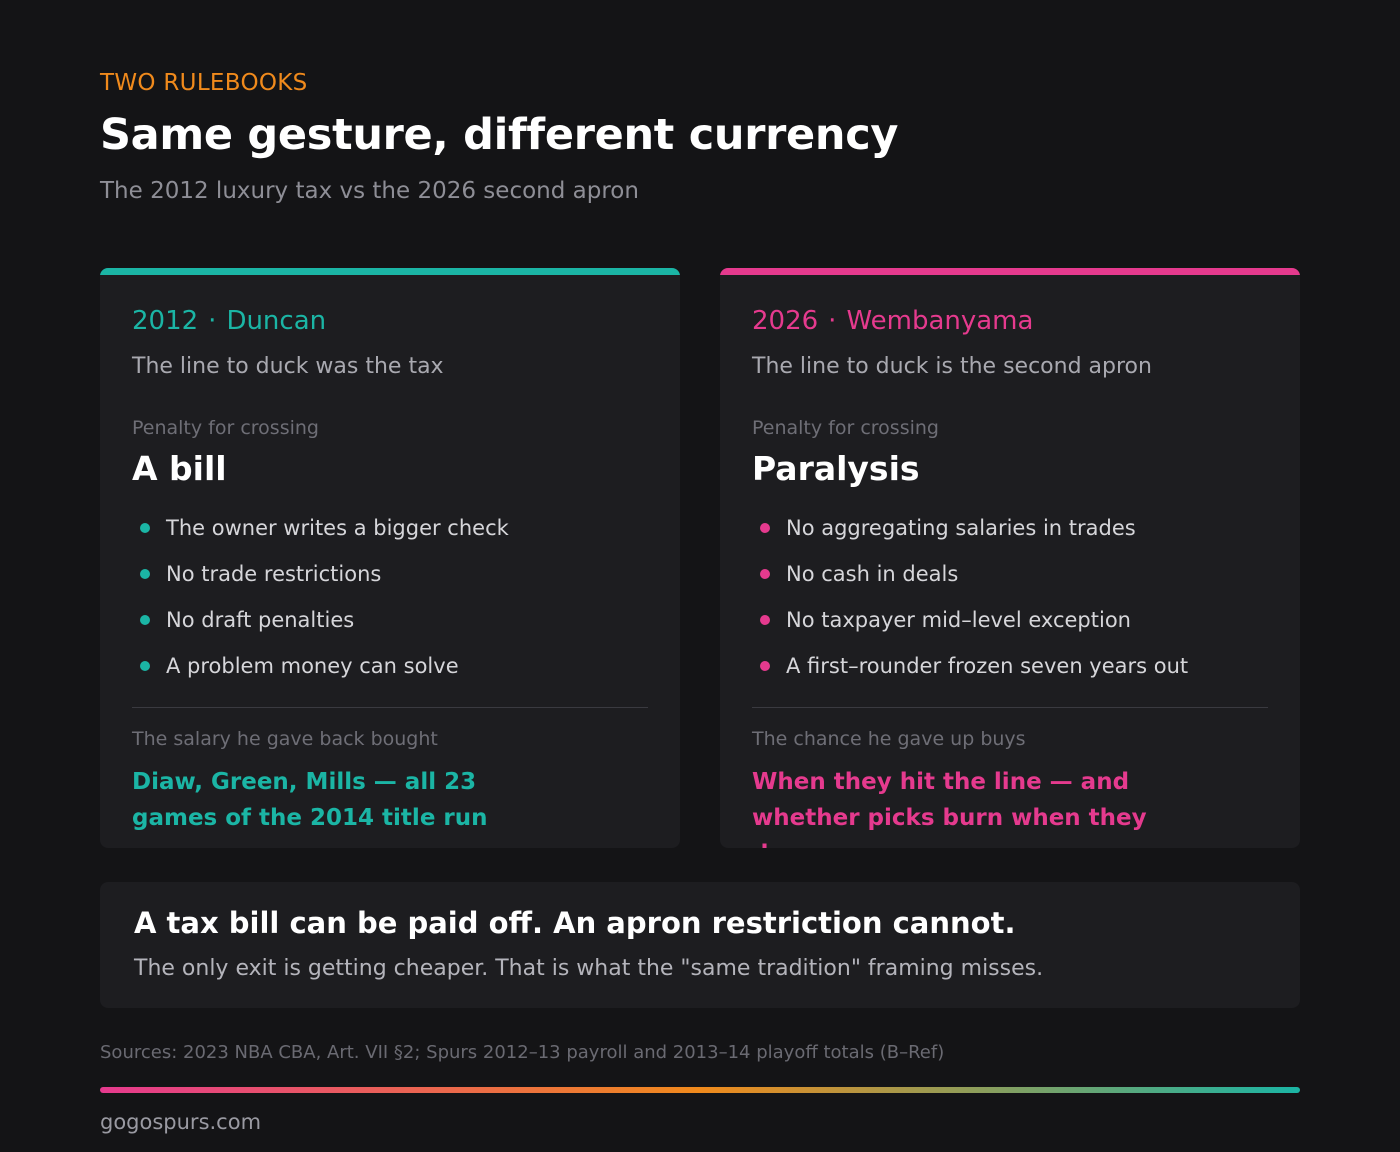 Image resolution: width=1400 pixels, height=1152 pixels. I want to click on card-heading: 2026 · Wembanyama, so click(892, 321).